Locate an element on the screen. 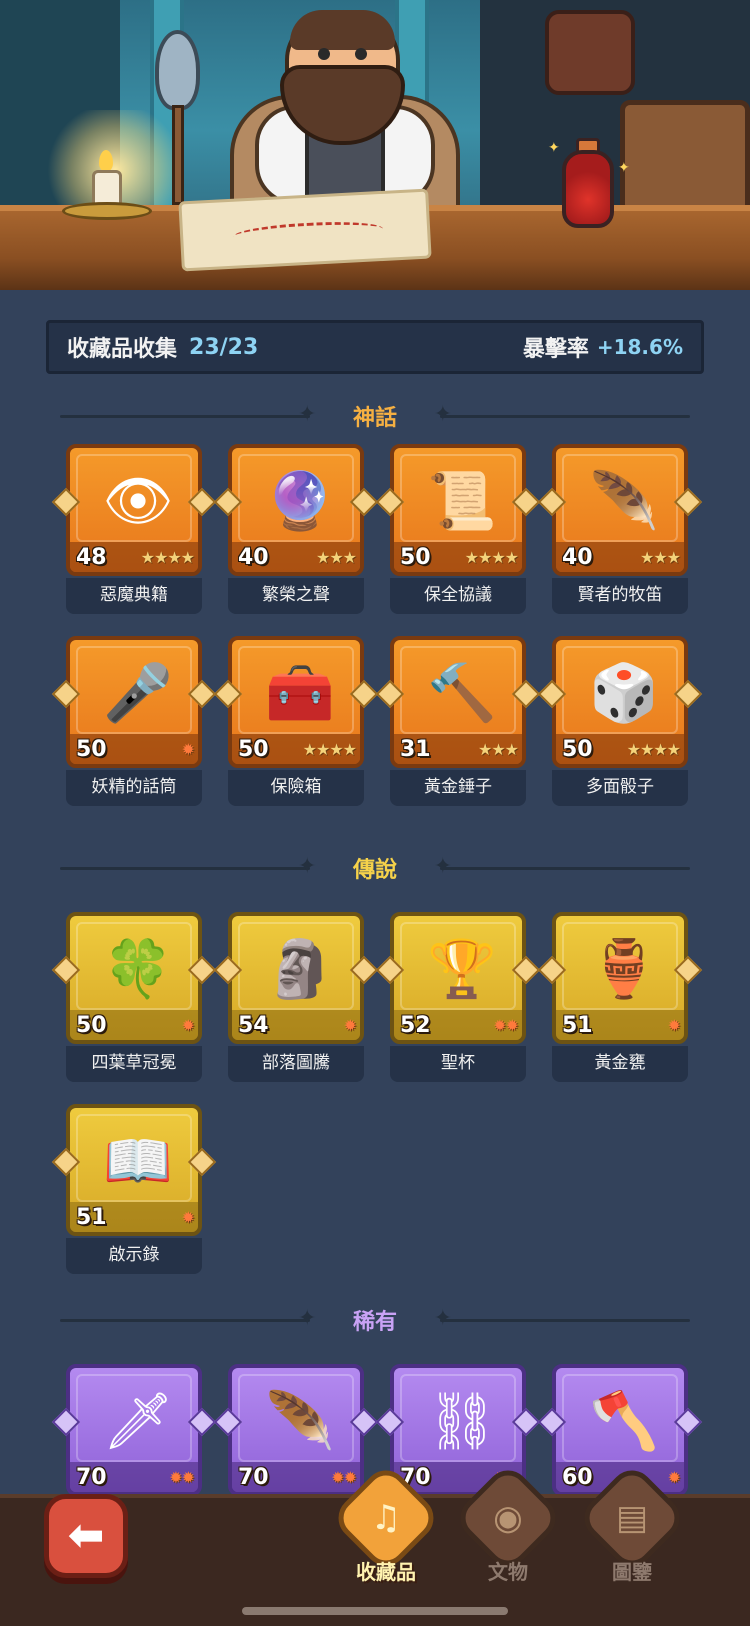 The height and width of the screenshot is (1626, 750). collectible-tile: 🎲 50 ★★★★ is located at coordinates (620, 702).